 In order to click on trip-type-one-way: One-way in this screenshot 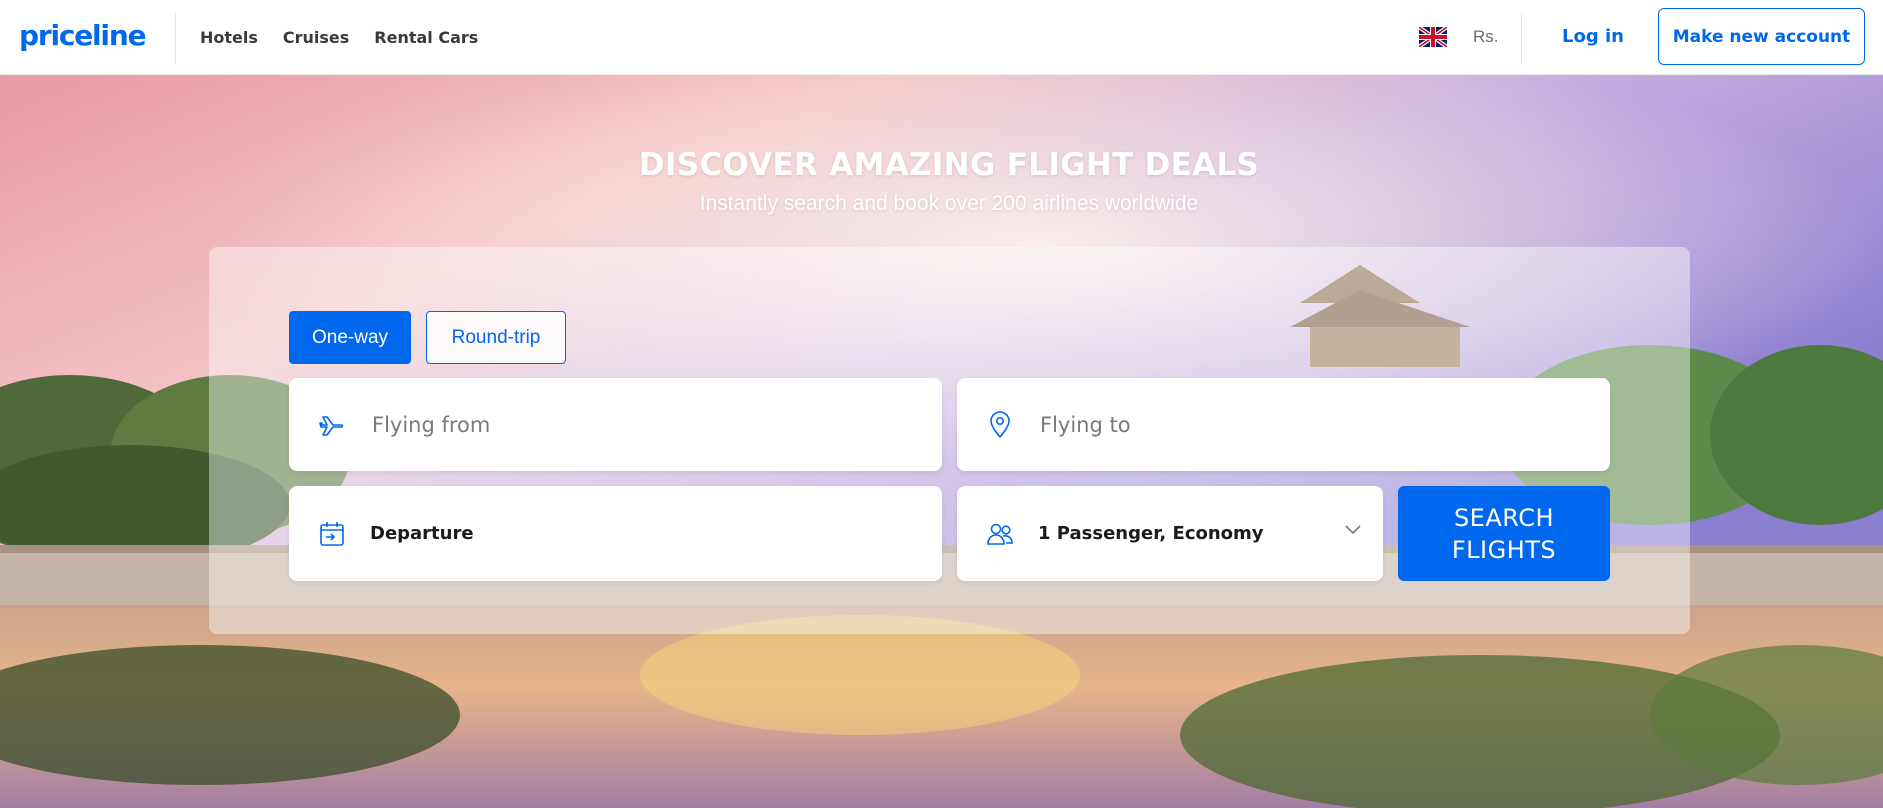, I will do `click(350, 337)`.